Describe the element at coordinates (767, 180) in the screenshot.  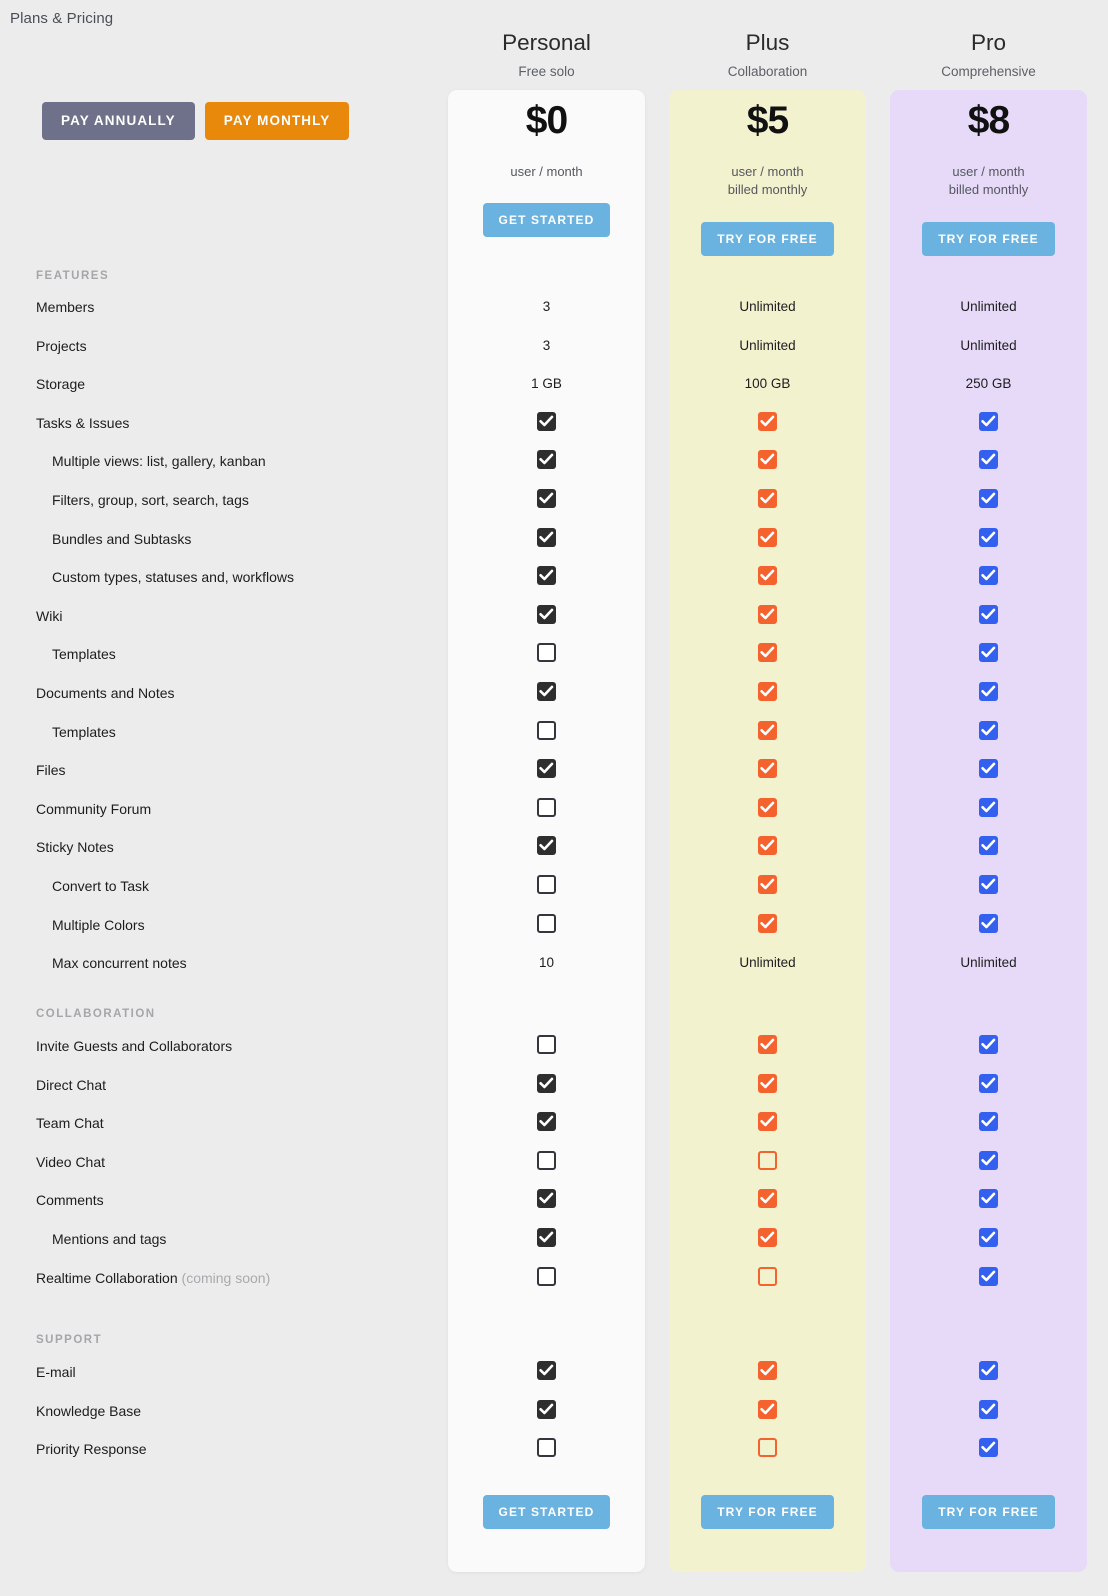
I see `price-note: user / month billed monthly` at that location.